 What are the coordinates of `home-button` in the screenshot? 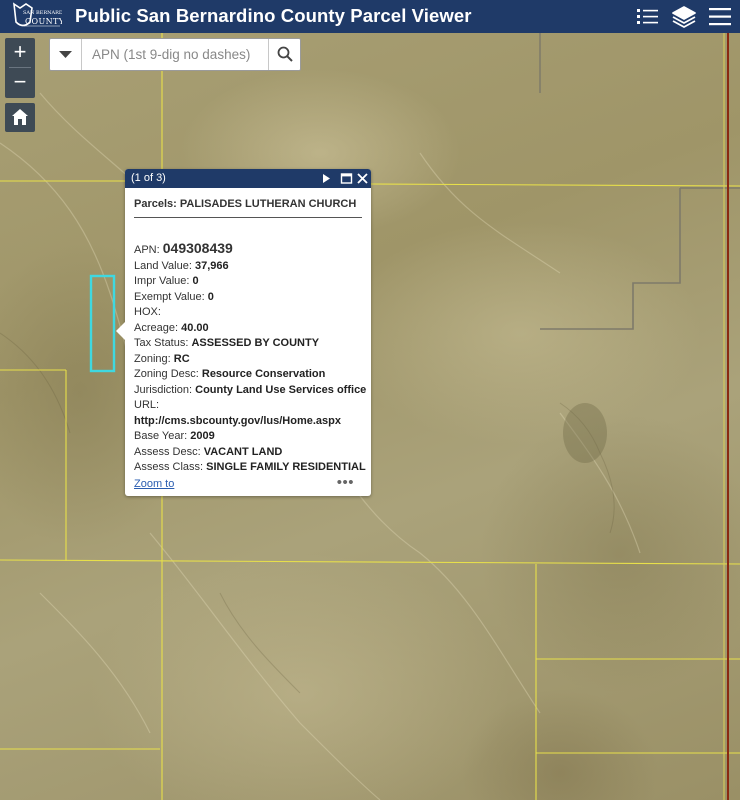 It's located at (20, 117).